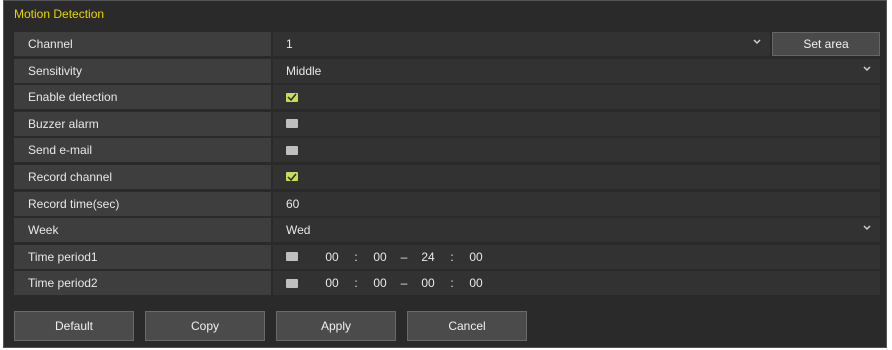 This screenshot has height=350, width=892. I want to click on action-buttons: Default Copy Apply Cancel, so click(270, 326).